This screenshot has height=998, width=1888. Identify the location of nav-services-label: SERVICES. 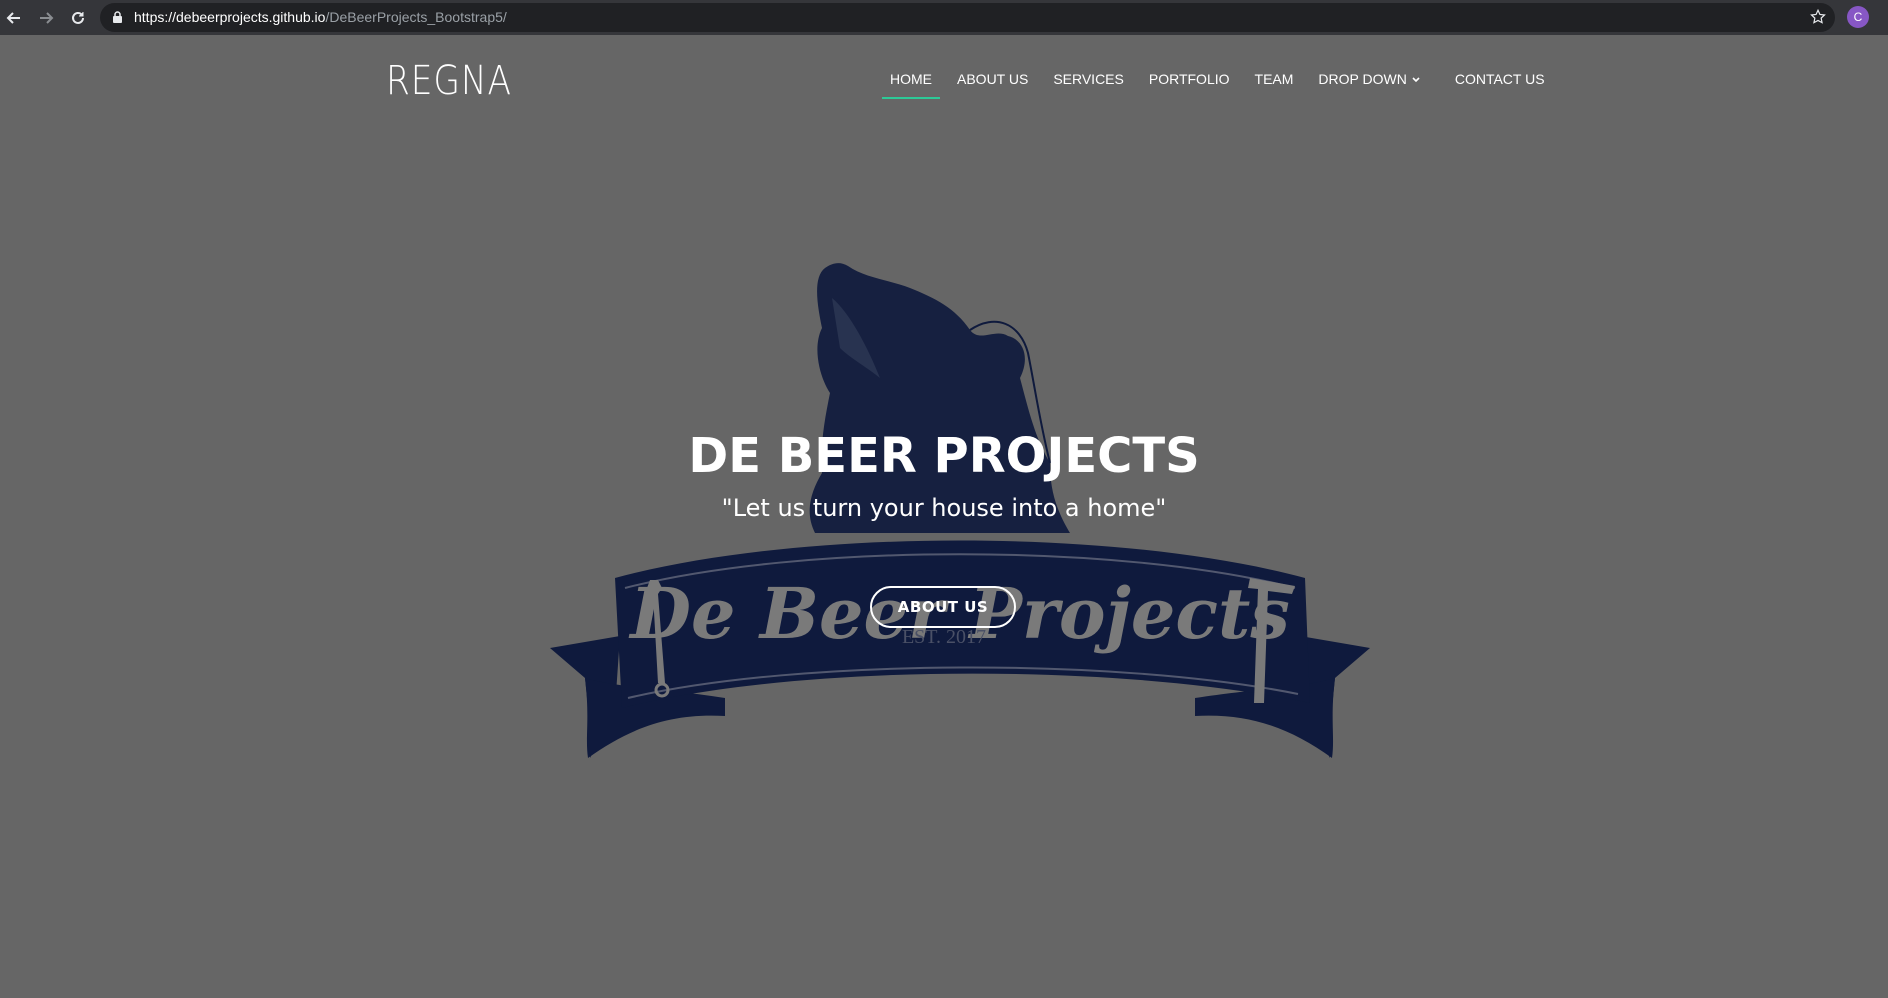
(1088, 79).